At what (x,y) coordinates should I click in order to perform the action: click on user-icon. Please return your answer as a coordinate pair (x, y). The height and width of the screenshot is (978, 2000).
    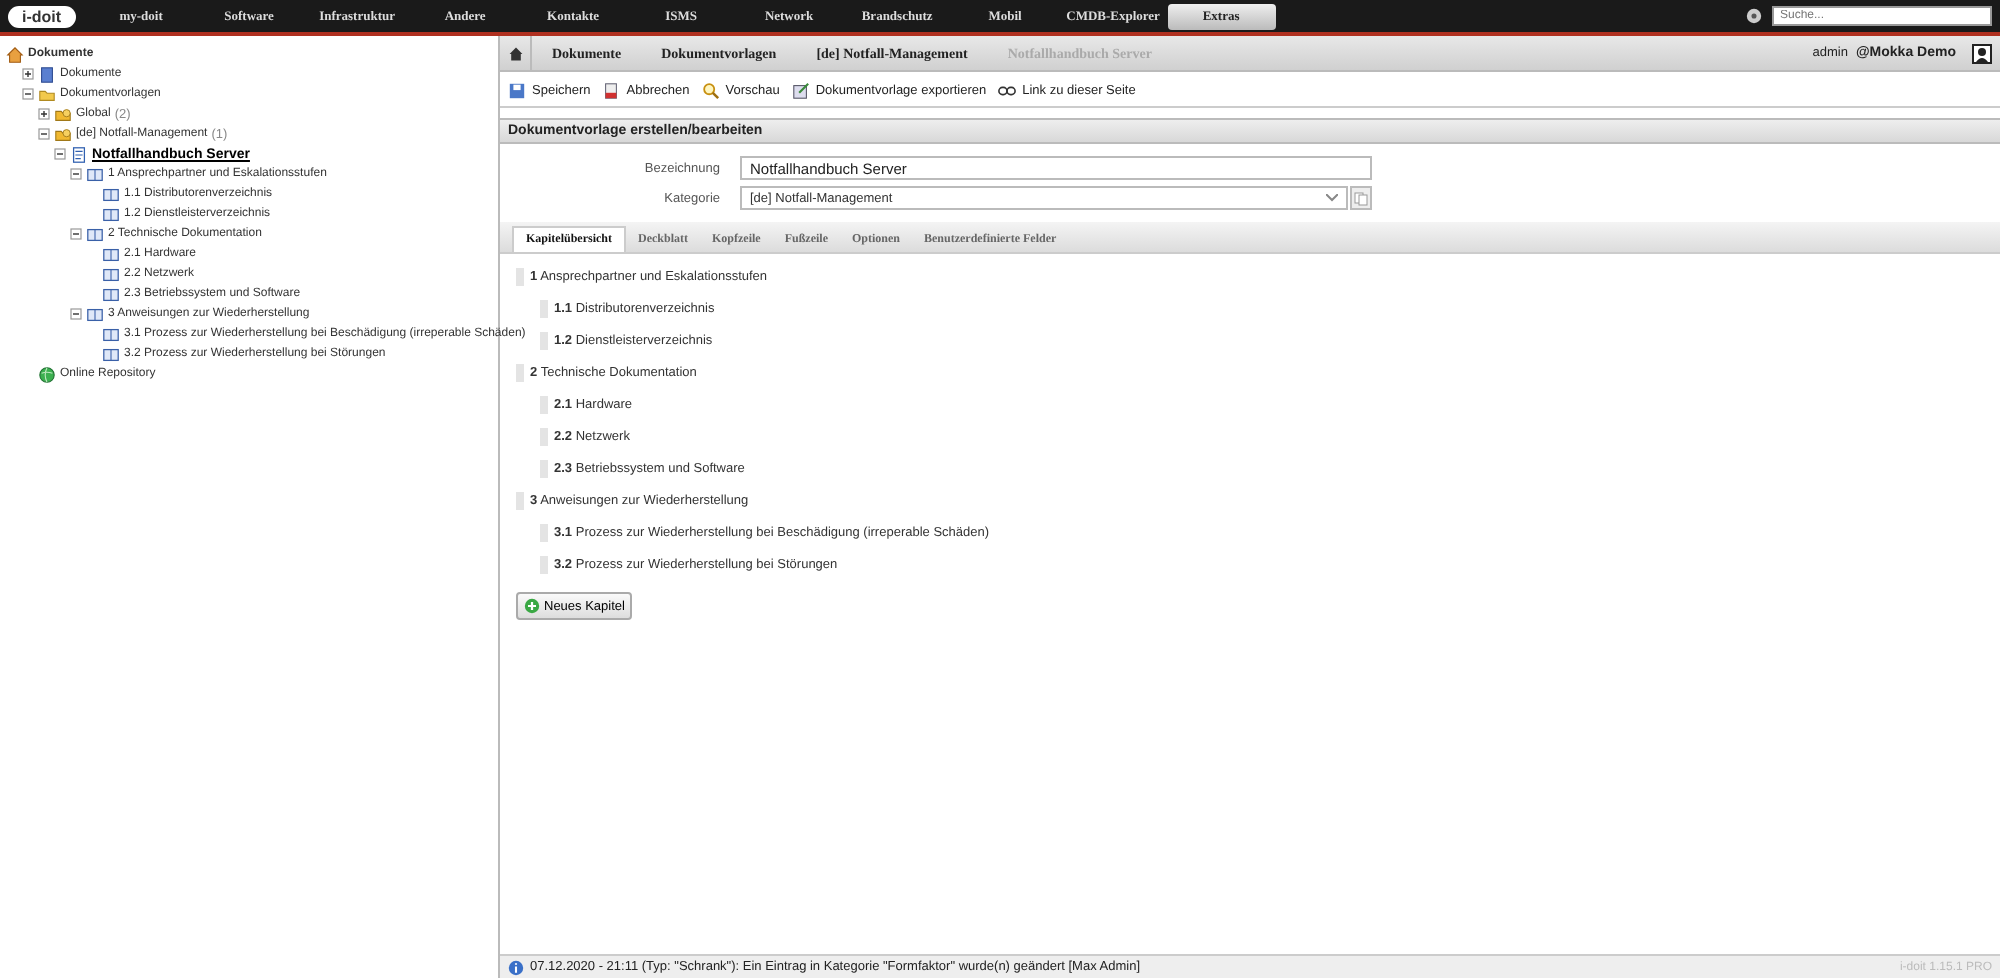
    Looking at the image, I should click on (1982, 53).